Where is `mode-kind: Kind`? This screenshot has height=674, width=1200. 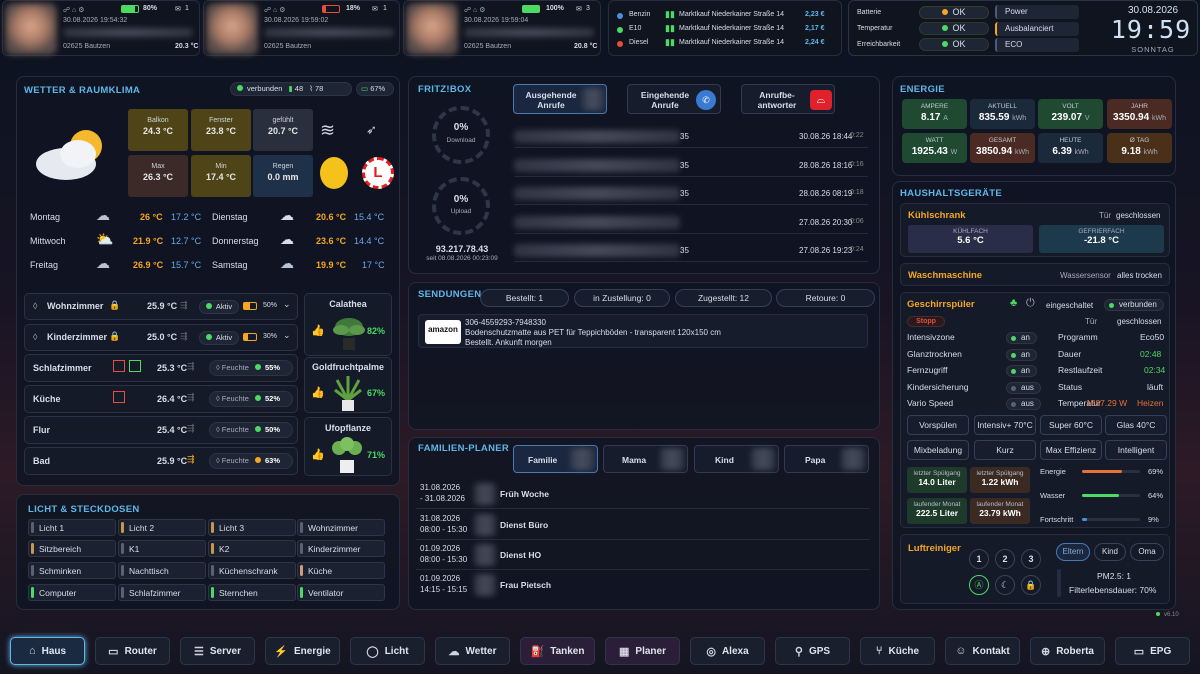
mode-kind: Kind is located at coordinates (1110, 552).